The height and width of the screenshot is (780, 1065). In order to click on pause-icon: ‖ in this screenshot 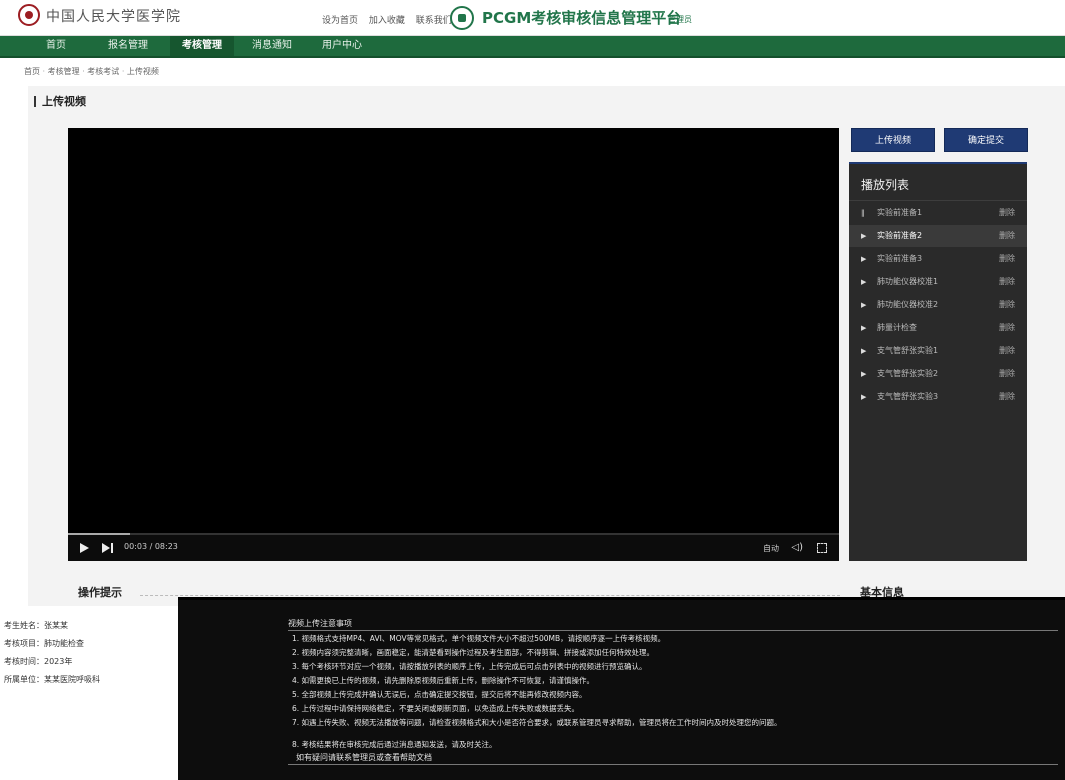, I will do `click(863, 213)`.